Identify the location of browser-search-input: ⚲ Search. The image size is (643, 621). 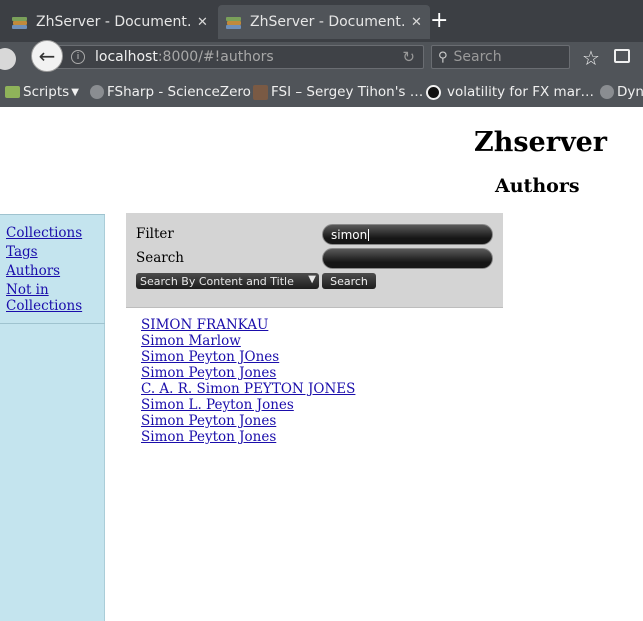
(500, 57).